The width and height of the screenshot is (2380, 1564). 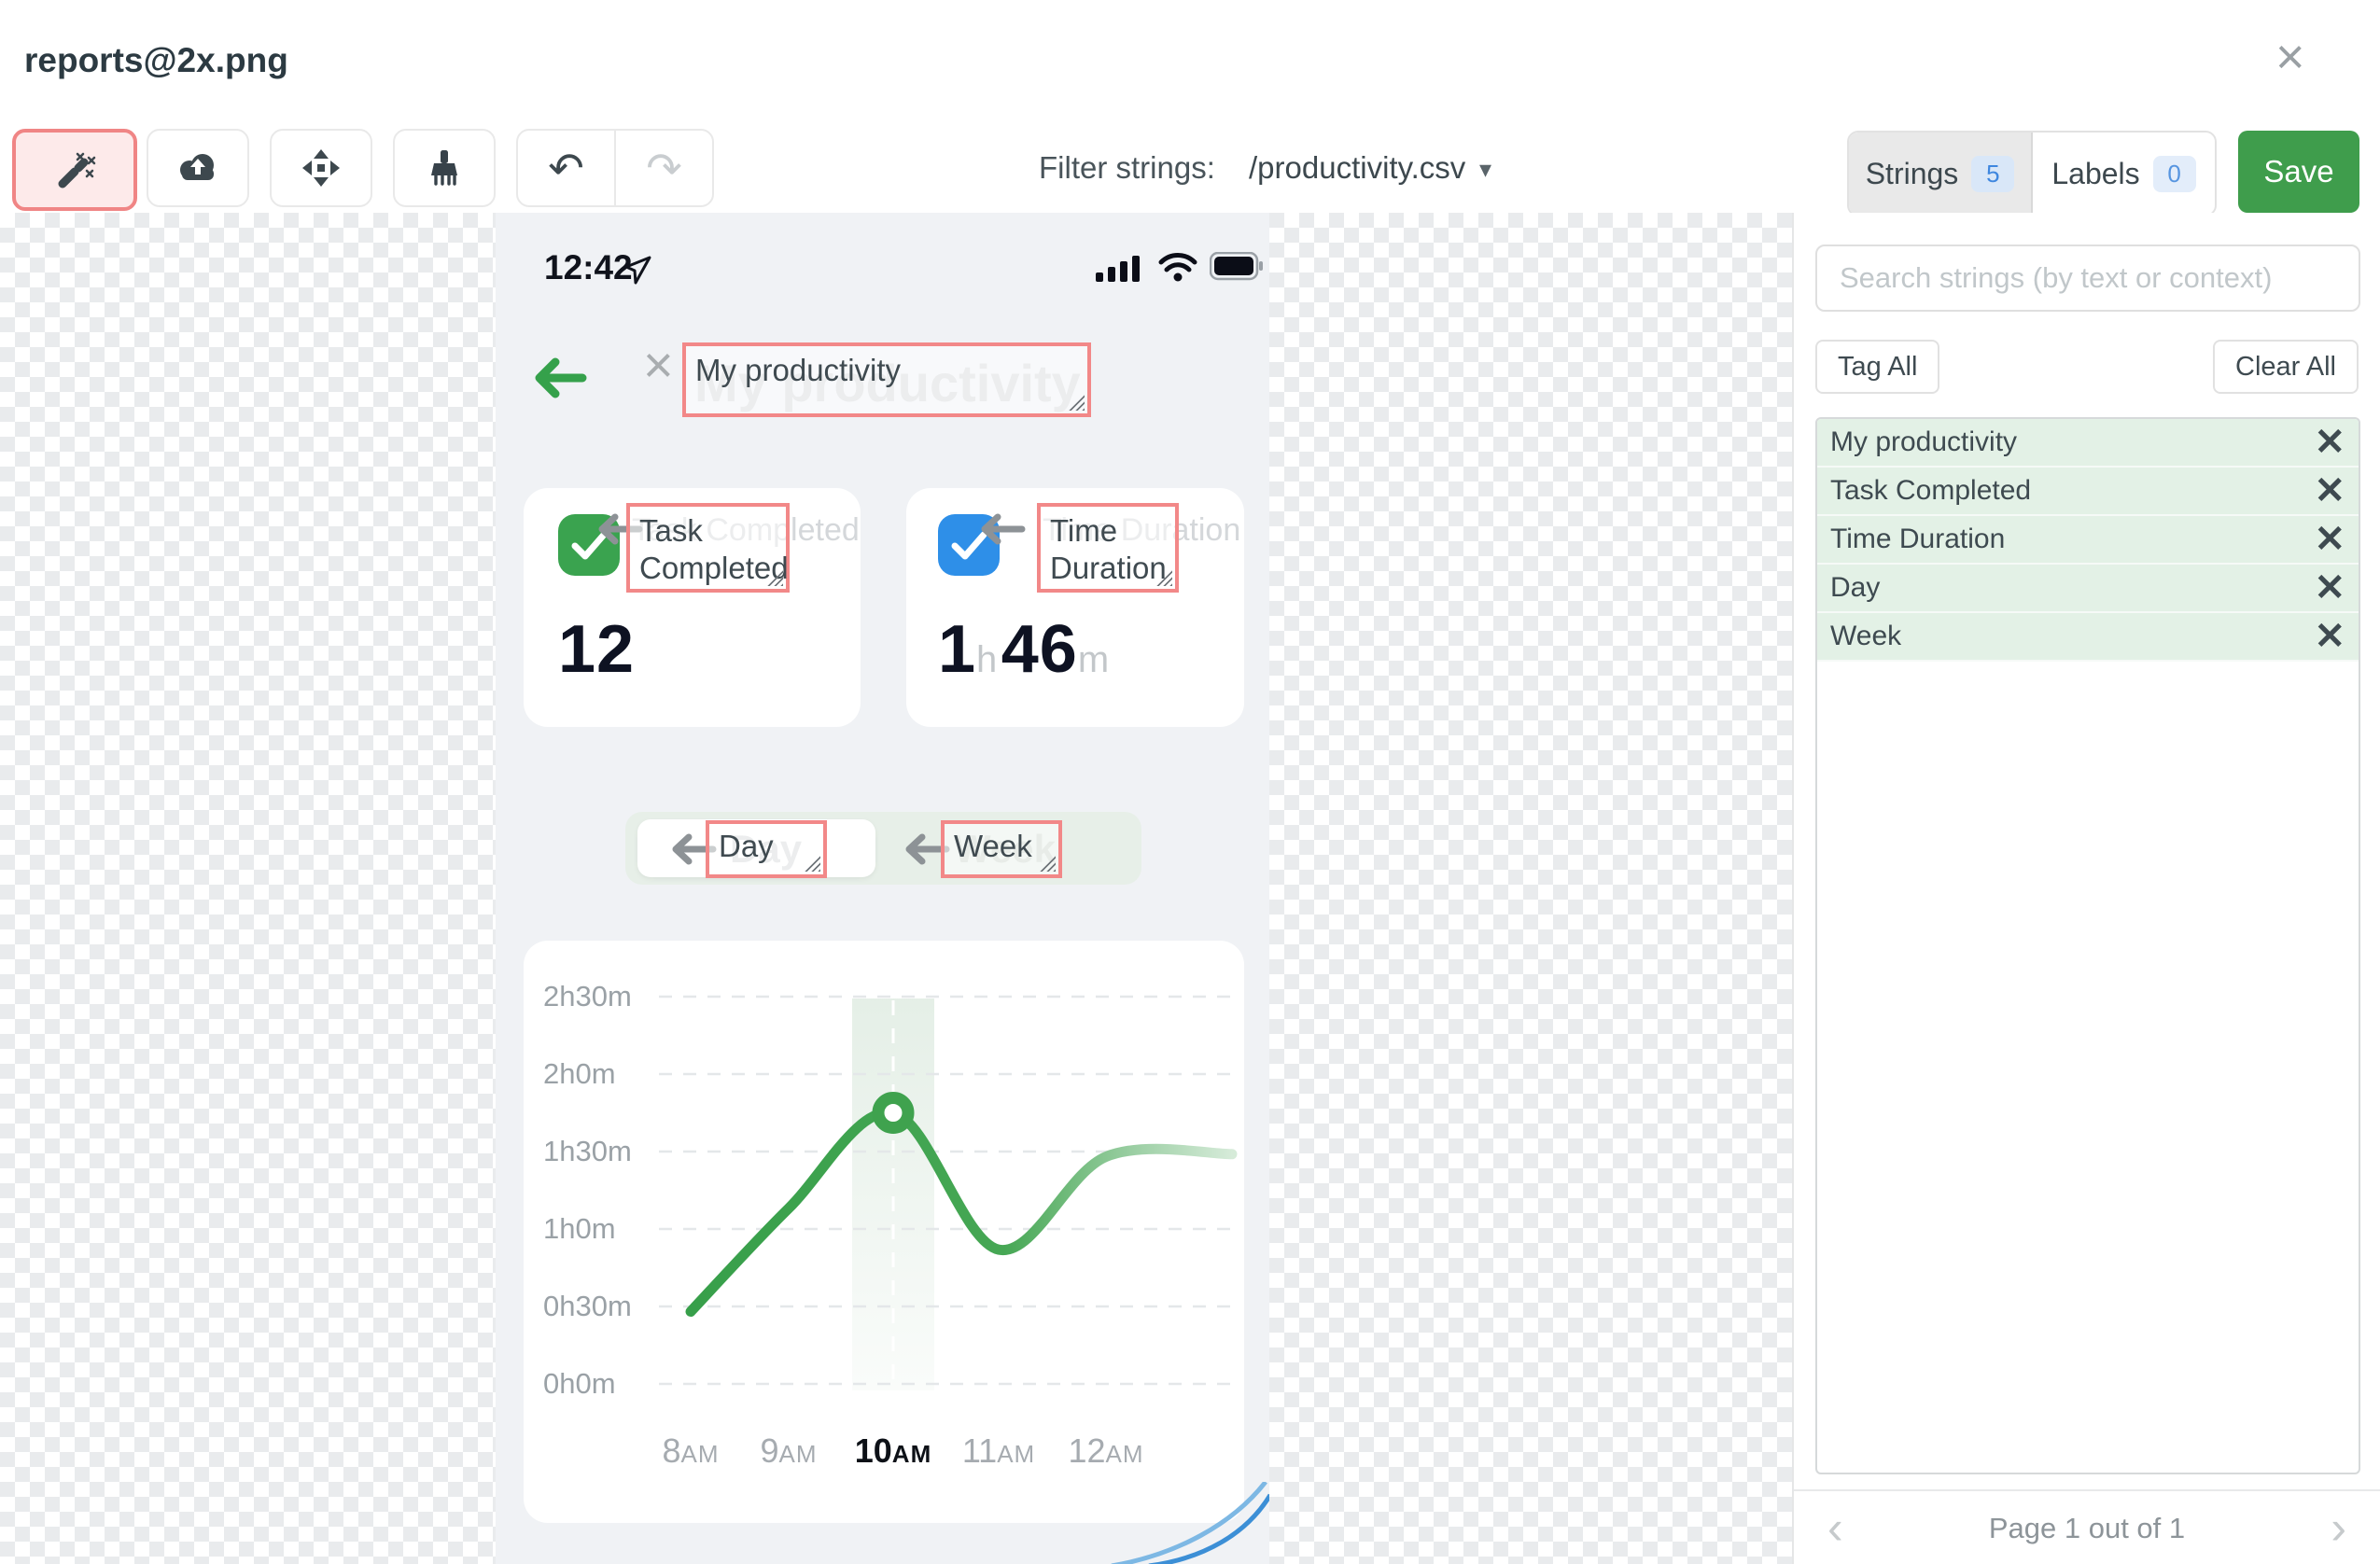 I want to click on annotation-box-week: Week, so click(x=1001, y=849).